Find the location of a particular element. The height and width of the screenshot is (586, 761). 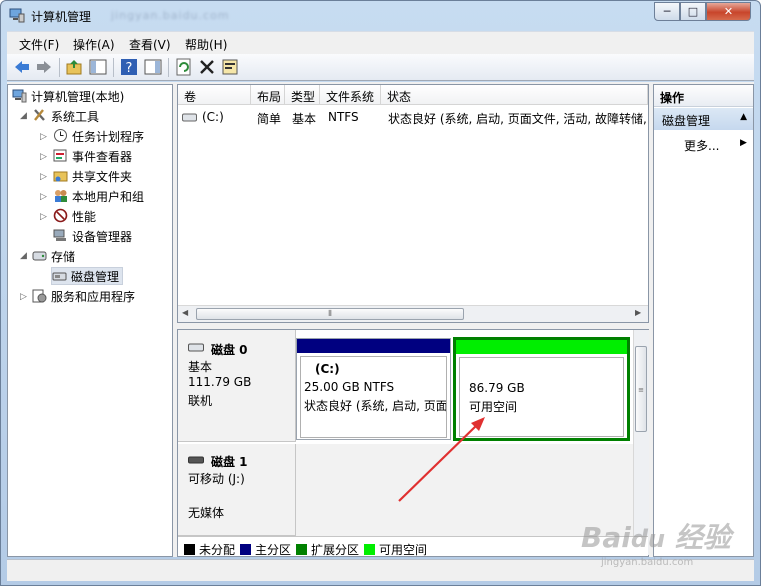

tree-device-manager: 设备管理器 is located at coordinates (92, 237).